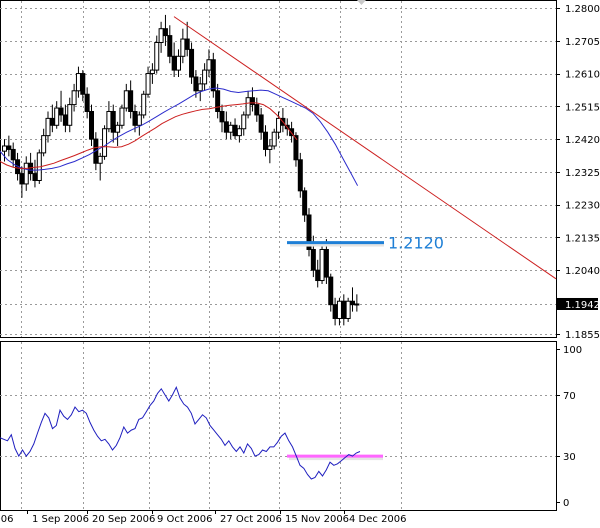 The width and height of the screenshot is (600, 528). I want to click on price-tick-label: 1.2515, so click(582, 107).